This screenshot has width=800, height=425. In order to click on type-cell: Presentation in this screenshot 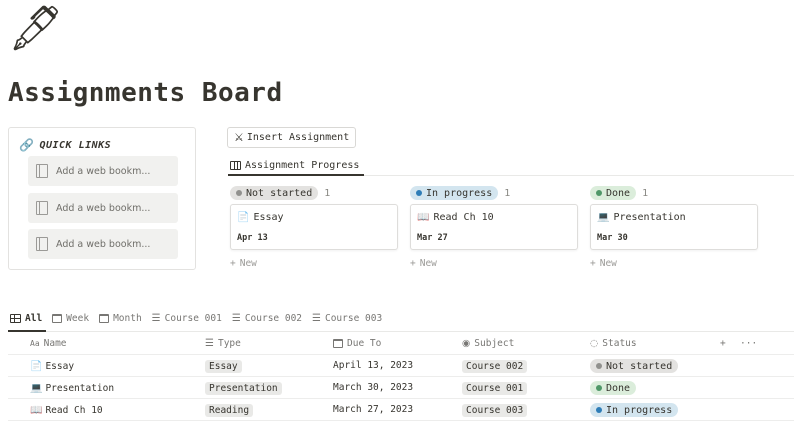, I will do `click(243, 388)`.